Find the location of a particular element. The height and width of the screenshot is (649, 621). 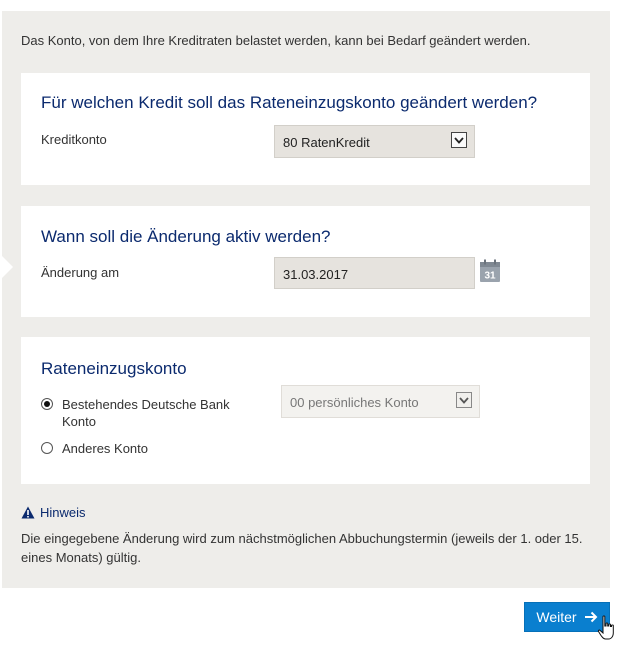

panel-notch is located at coordinates (7, 267).